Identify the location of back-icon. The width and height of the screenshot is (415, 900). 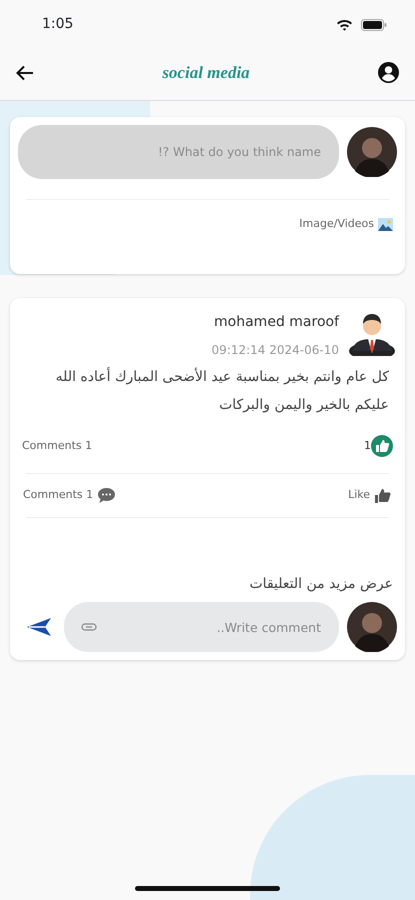
(25, 72).